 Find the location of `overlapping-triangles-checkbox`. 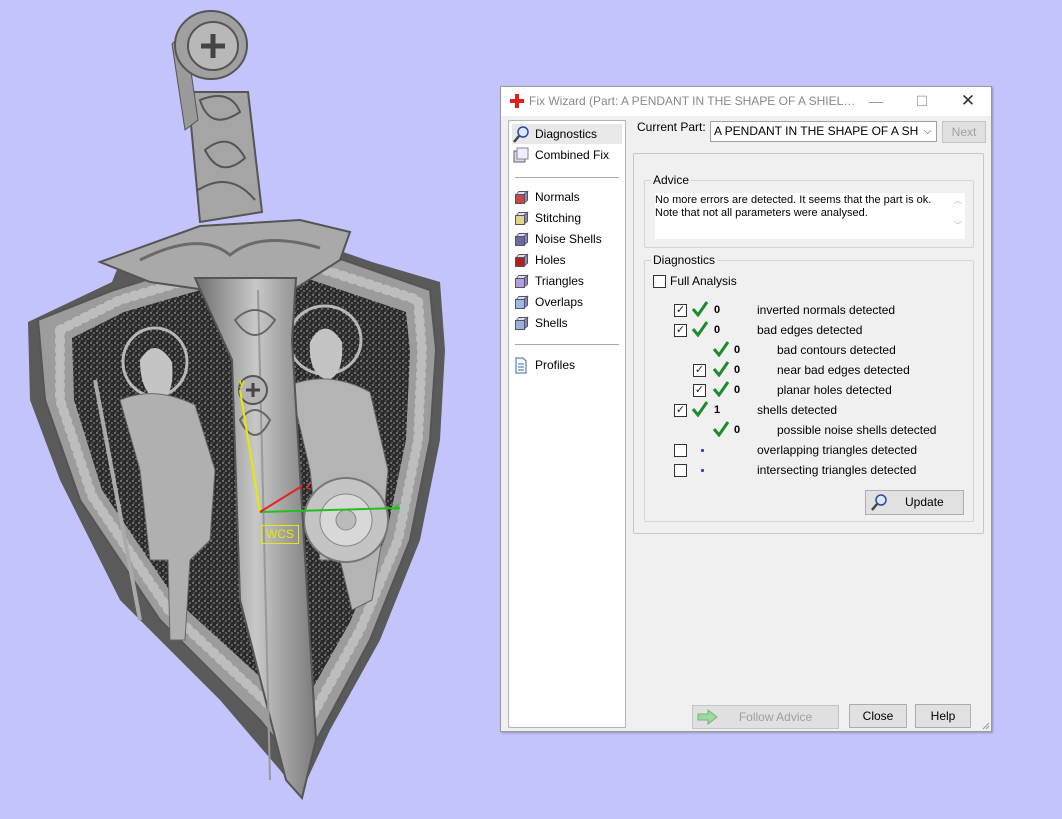

overlapping-triangles-checkbox is located at coordinates (680, 450).